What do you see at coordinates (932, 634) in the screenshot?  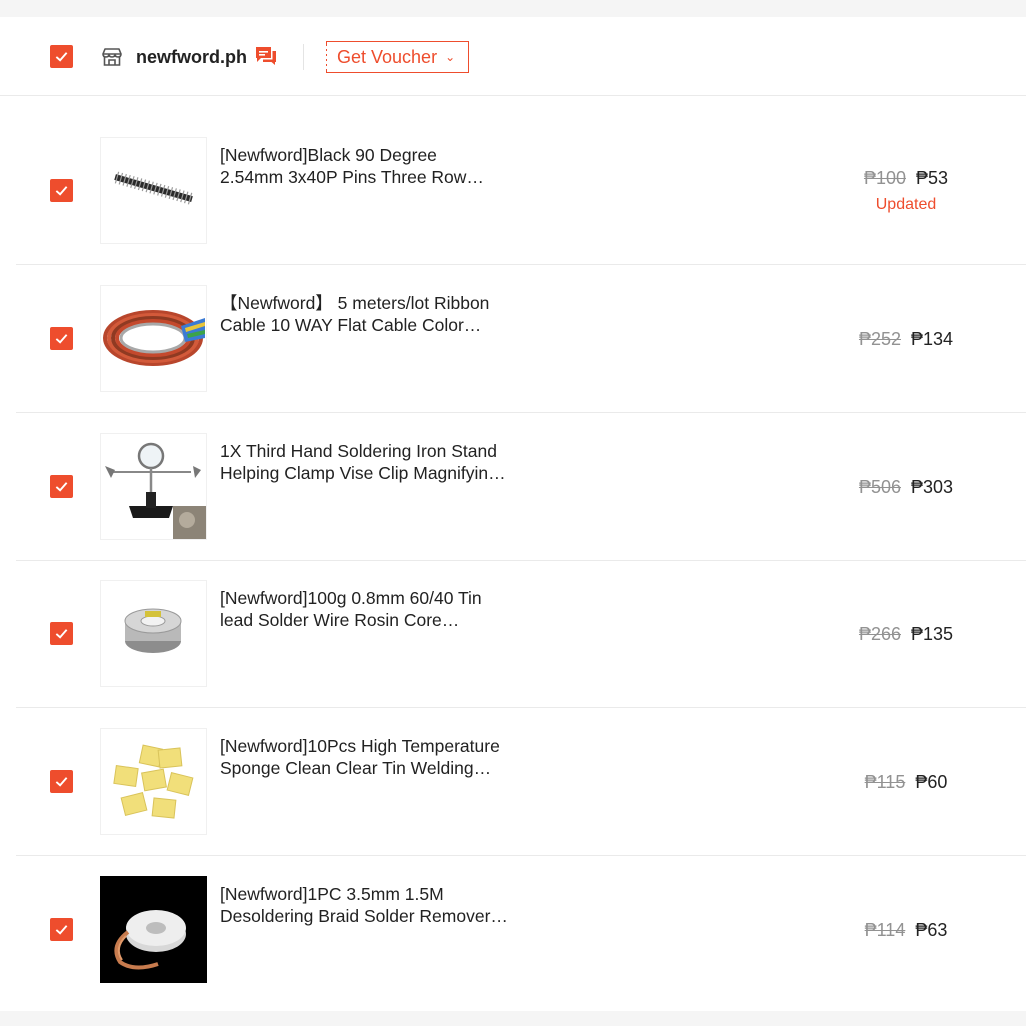 I see `current-price: ₱135` at bounding box center [932, 634].